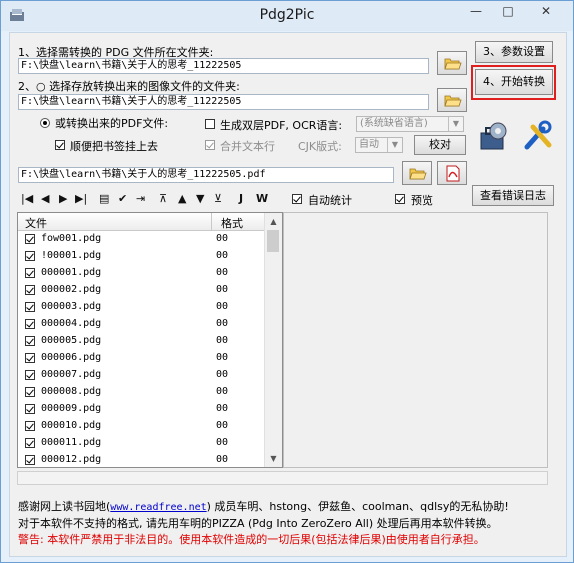 This screenshot has width=574, height=563. Describe the element at coordinates (211, 221) in the screenshot. I see `column-divider` at that location.